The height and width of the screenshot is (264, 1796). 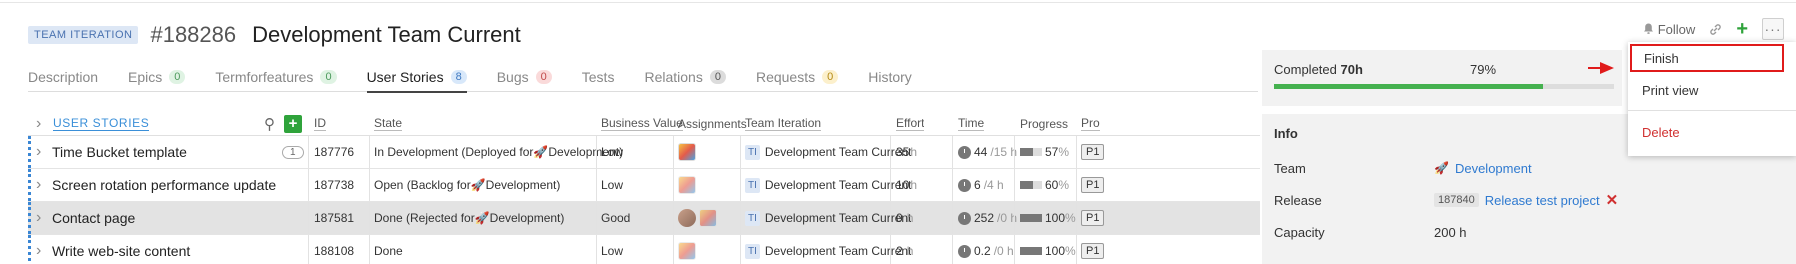 I want to click on effort: 0h, so click(x=904, y=218).